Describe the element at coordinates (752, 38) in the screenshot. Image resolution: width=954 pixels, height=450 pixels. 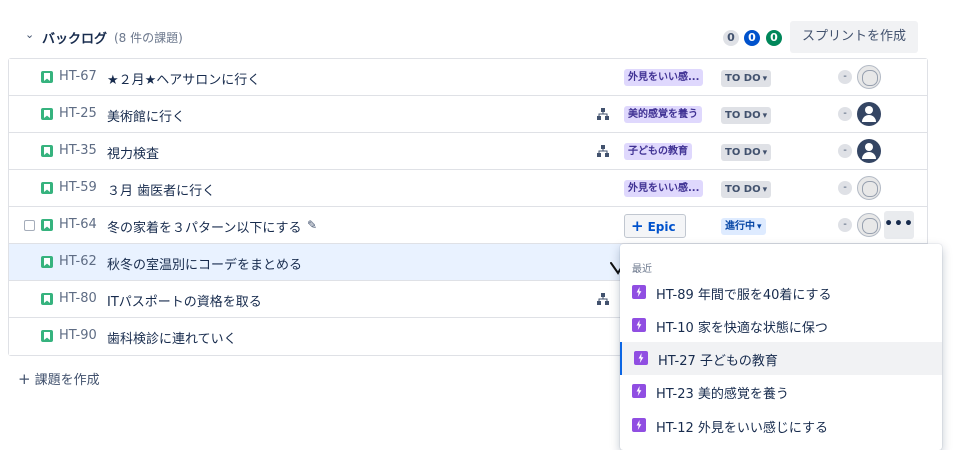
I see `in-progress-count-badge: 0` at that location.